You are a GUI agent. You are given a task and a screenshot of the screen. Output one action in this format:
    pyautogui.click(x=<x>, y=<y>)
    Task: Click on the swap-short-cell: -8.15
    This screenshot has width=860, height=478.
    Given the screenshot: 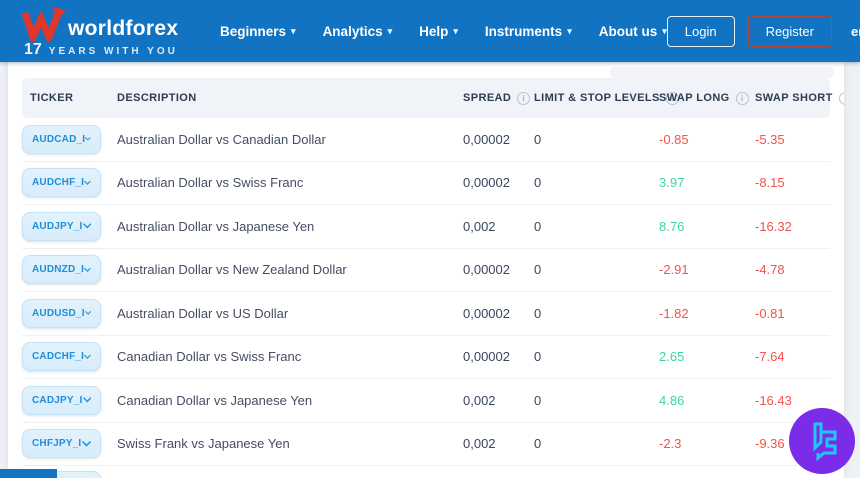 What is the action you would take?
    pyautogui.click(x=770, y=183)
    